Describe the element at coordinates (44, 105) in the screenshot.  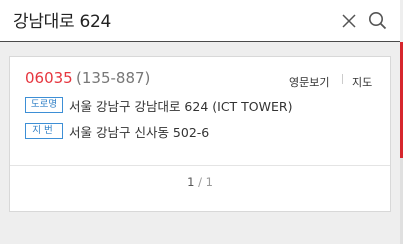
I see `road-address-badge: 도로명` at that location.